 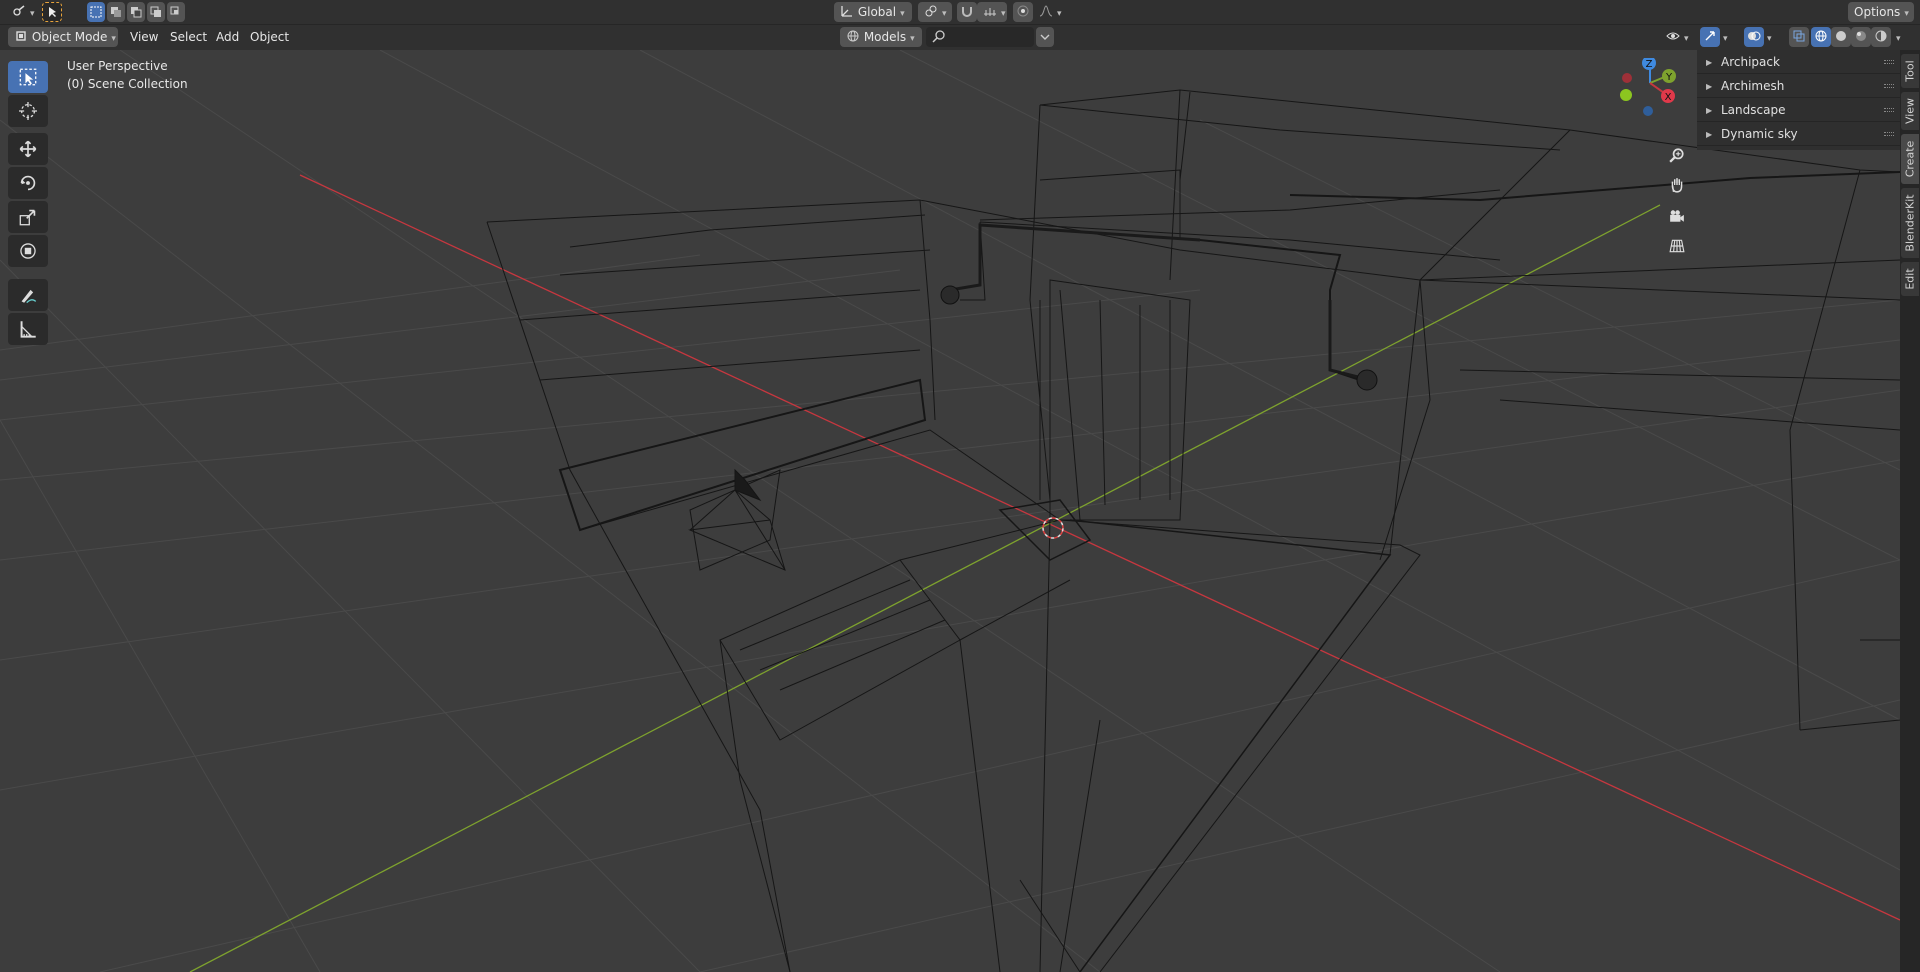 What do you see at coordinates (1861, 37) in the screenshot?
I see `shading-material-button` at bounding box center [1861, 37].